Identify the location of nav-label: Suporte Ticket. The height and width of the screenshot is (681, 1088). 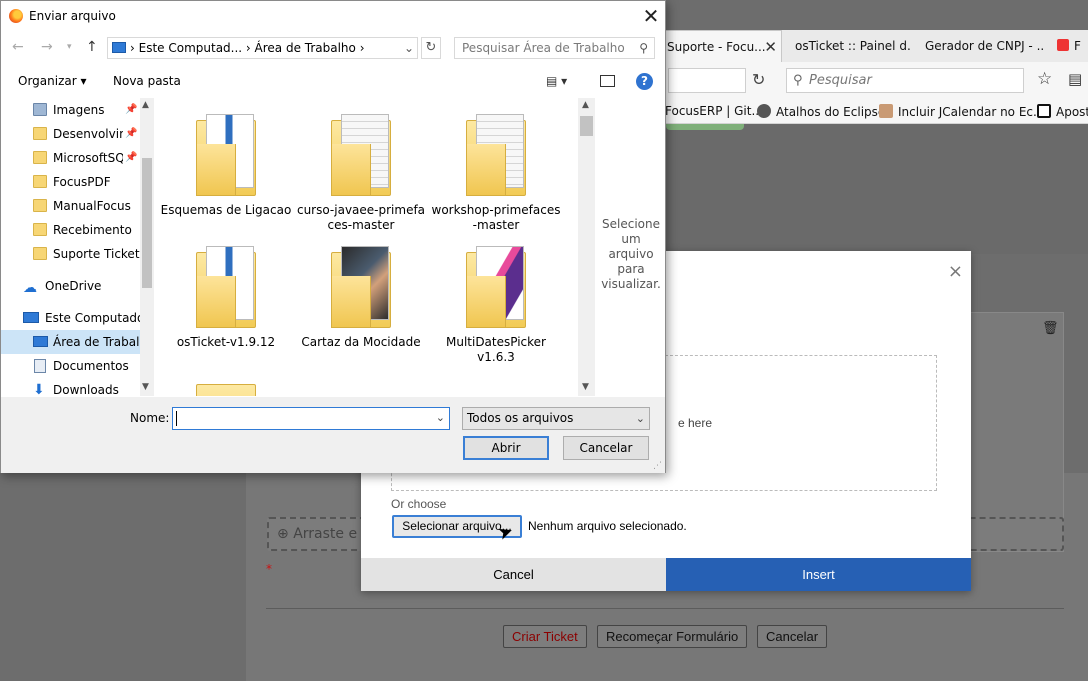
(96, 254).